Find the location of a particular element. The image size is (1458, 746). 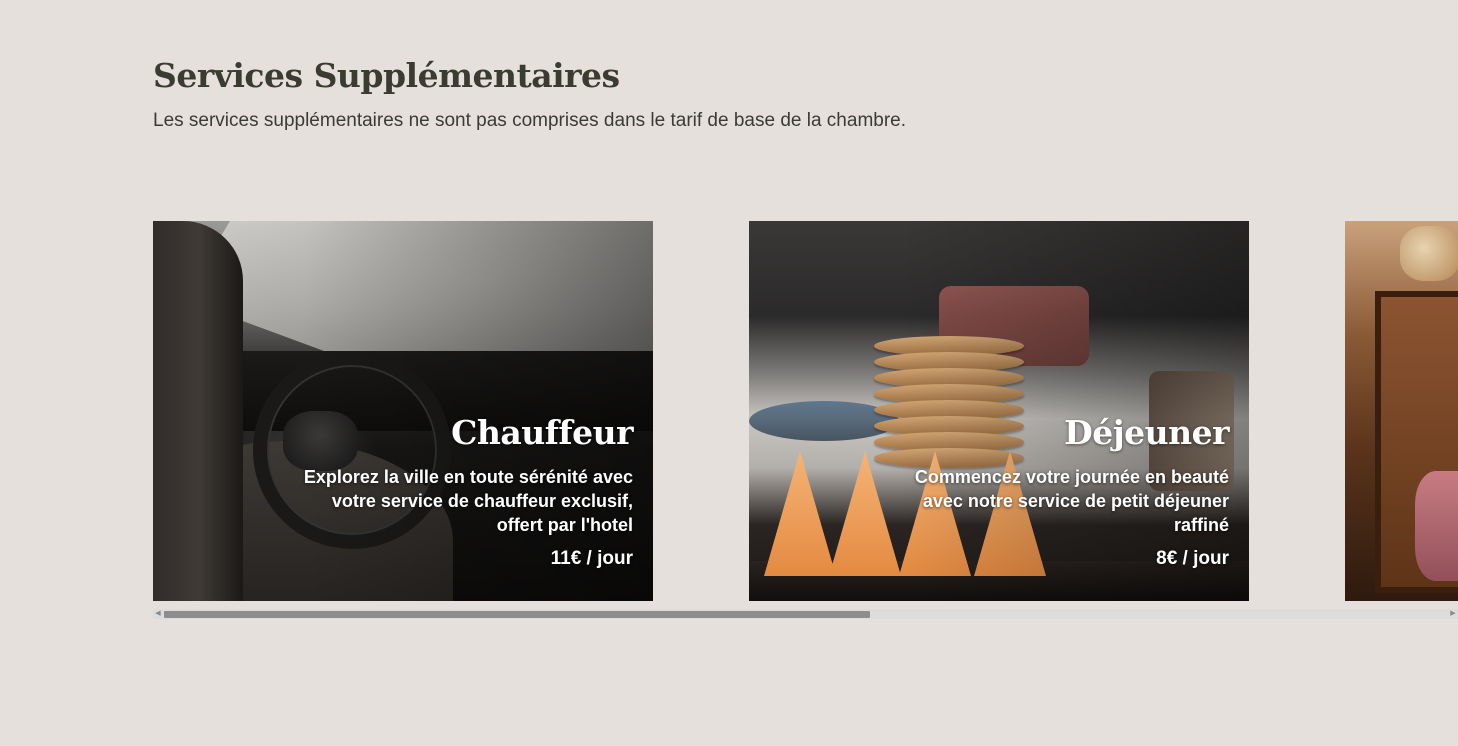

caret-right-icon: ▶ is located at coordinates (1453, 614).